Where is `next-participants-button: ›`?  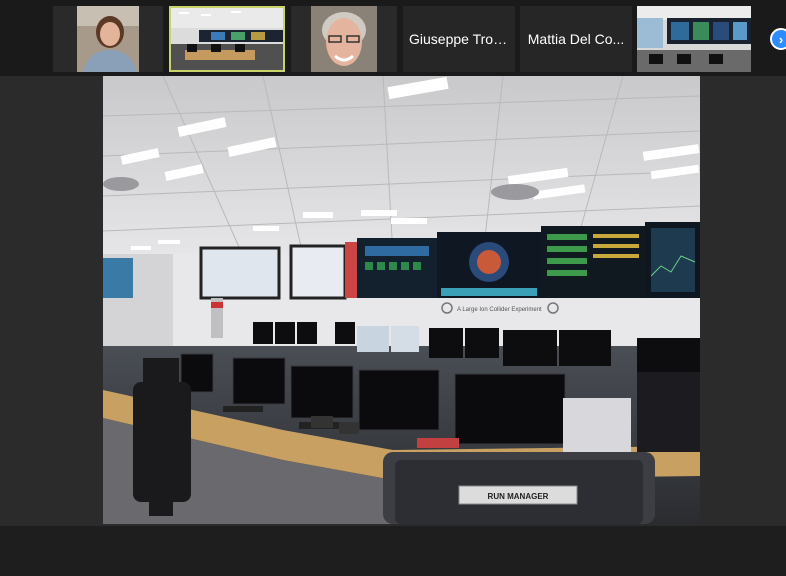
next-participants-button: › is located at coordinates (778, 39).